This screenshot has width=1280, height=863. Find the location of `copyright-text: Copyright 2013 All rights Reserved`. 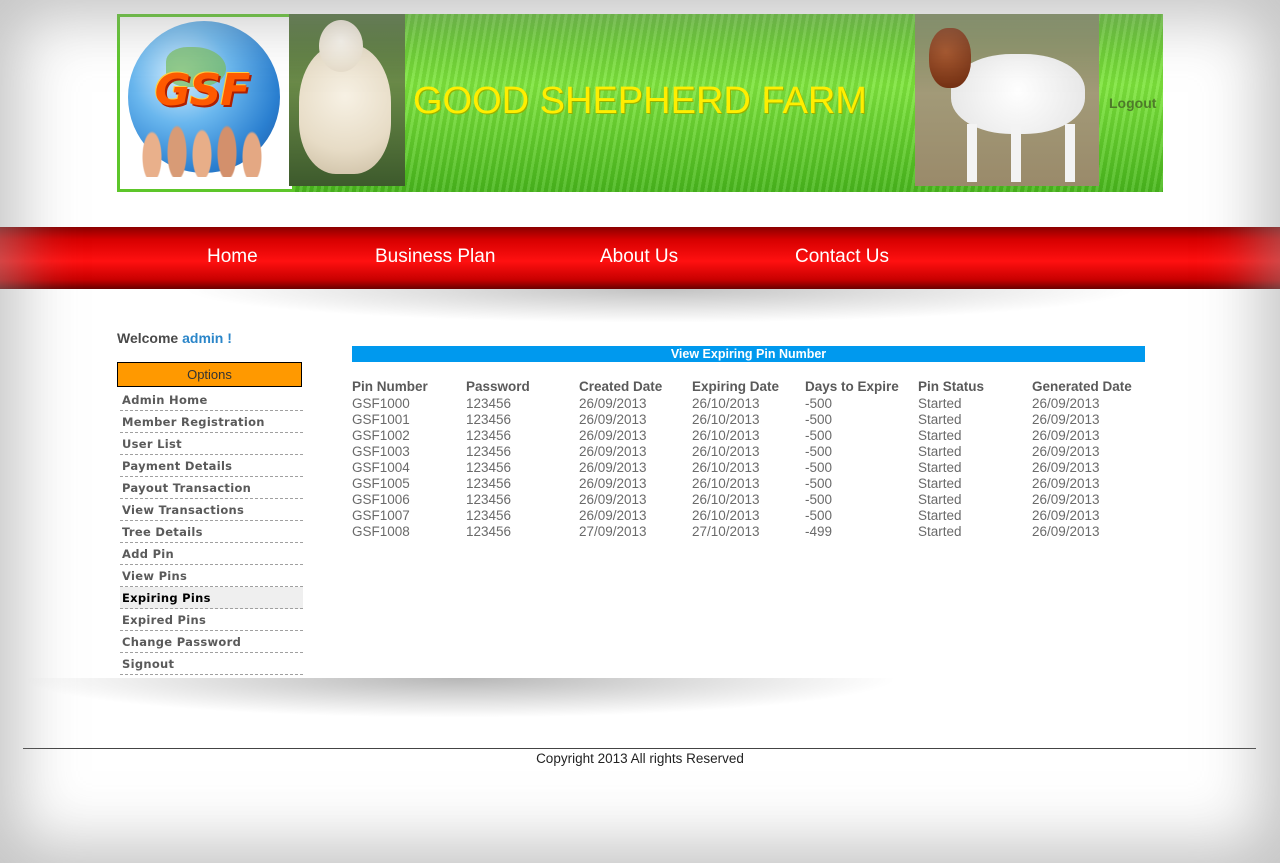

copyright-text: Copyright 2013 All rights Reserved is located at coordinates (640, 758).